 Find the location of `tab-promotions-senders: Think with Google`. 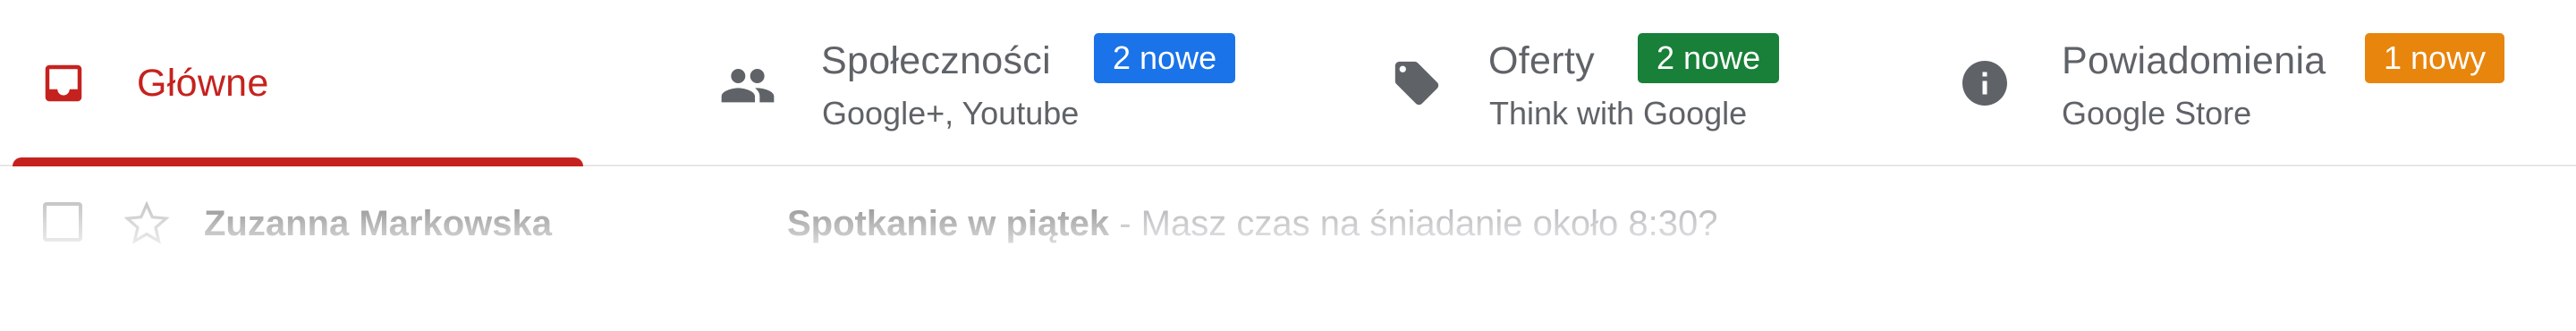

tab-promotions-senders: Think with Google is located at coordinates (1618, 113).